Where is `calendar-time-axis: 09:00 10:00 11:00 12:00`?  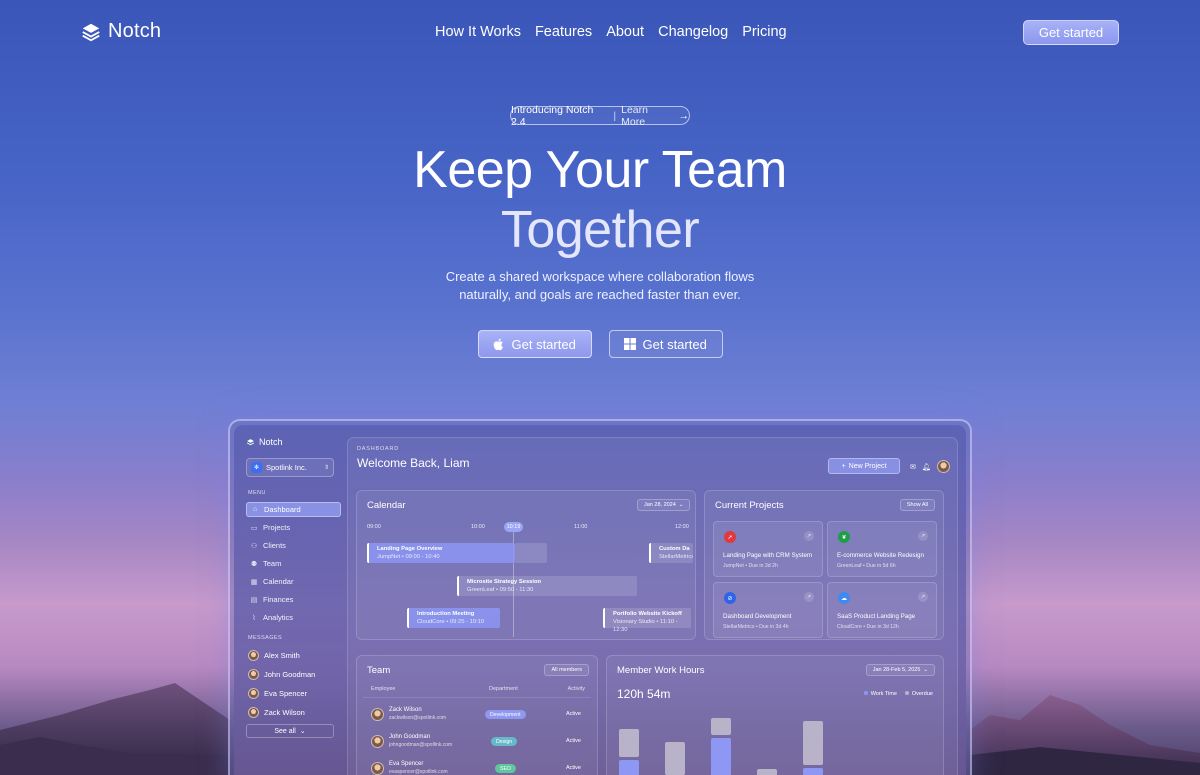
calendar-time-axis: 09:00 10:00 11:00 12:00 is located at coordinates (528, 529).